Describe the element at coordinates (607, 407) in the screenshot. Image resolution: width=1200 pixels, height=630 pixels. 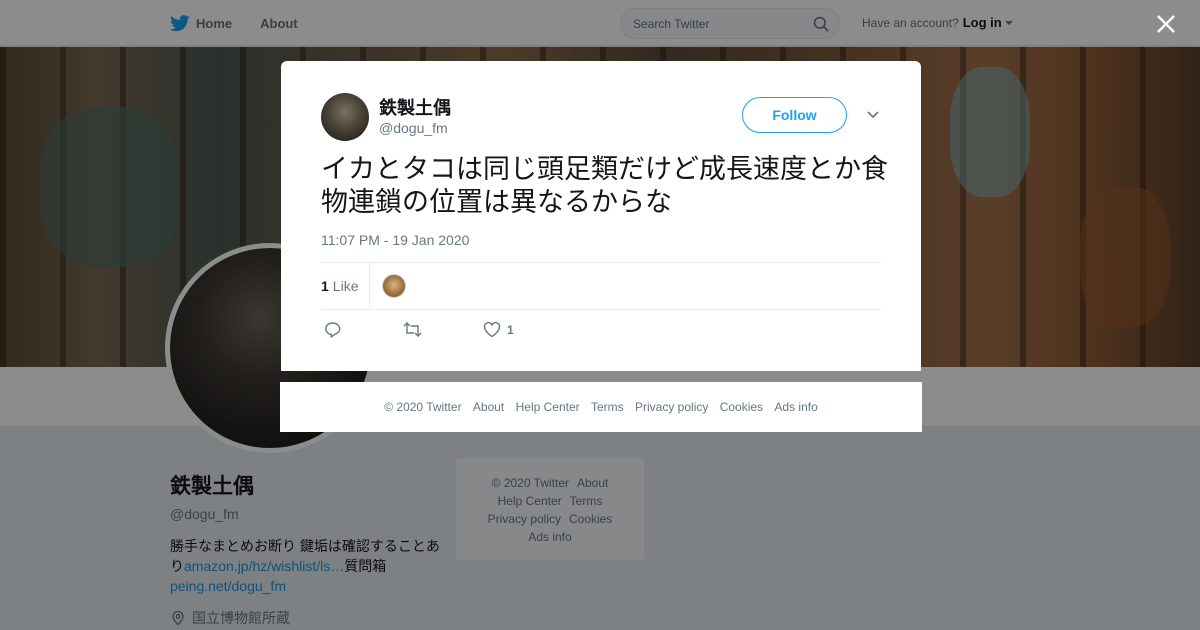
I see `footer-terms: Terms` at that location.